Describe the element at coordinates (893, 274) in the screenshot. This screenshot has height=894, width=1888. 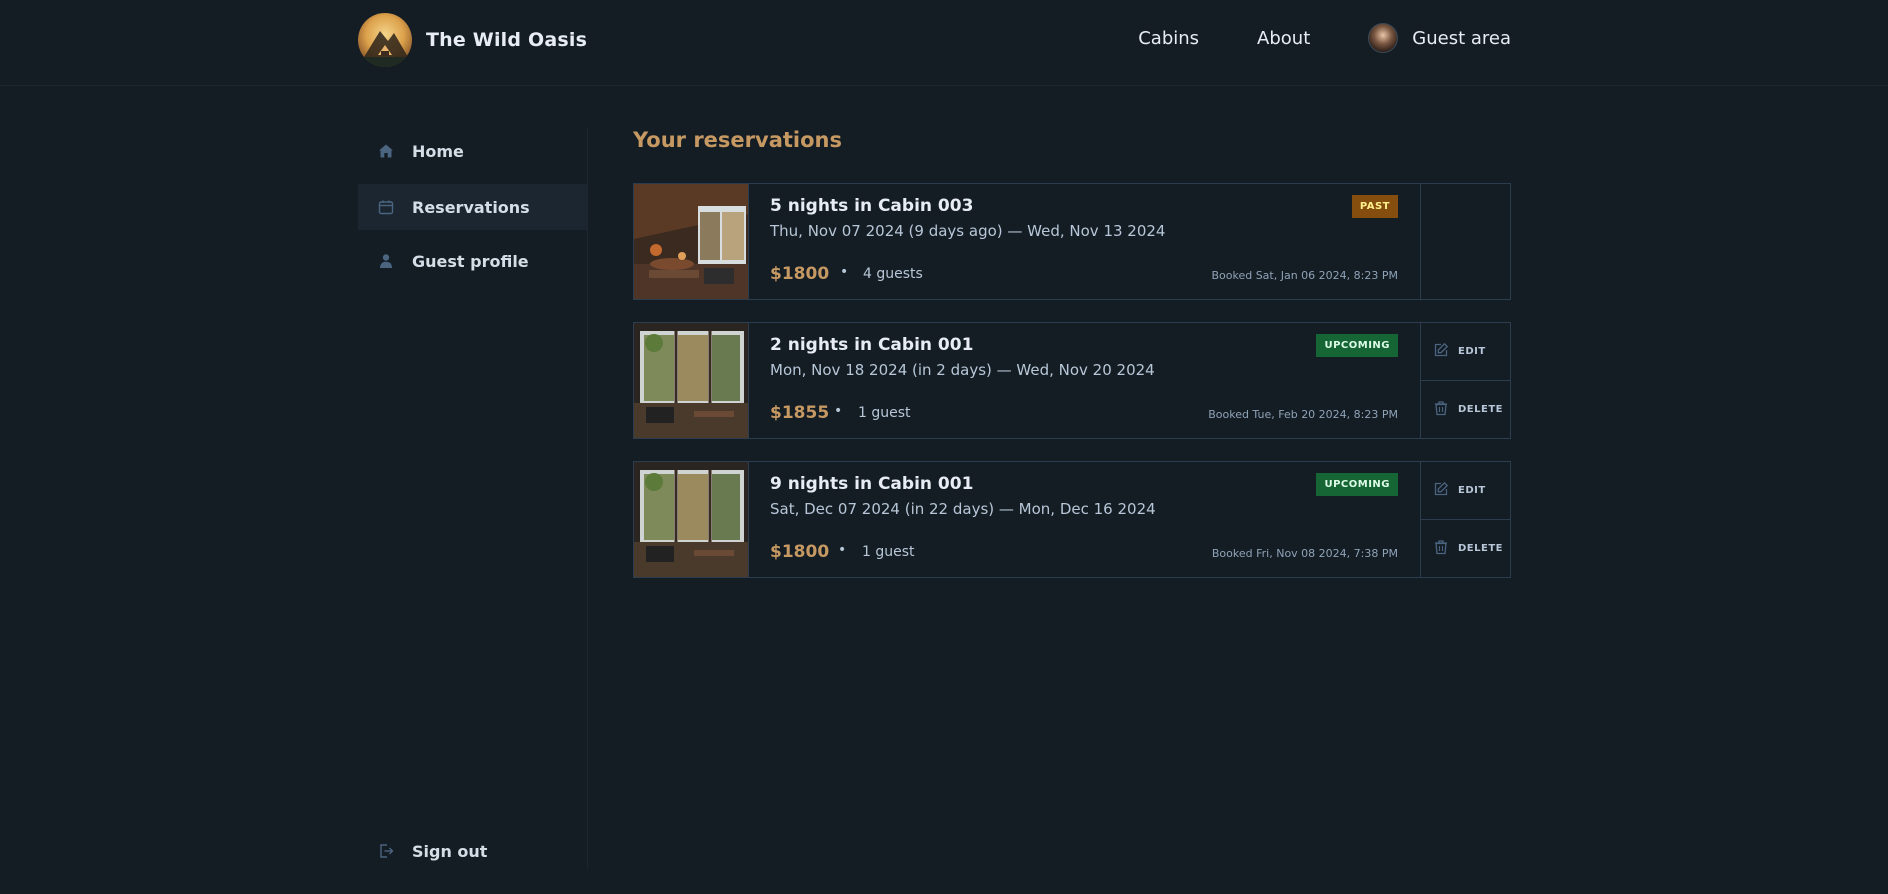
I see `reservation-guests: 4 guests` at that location.